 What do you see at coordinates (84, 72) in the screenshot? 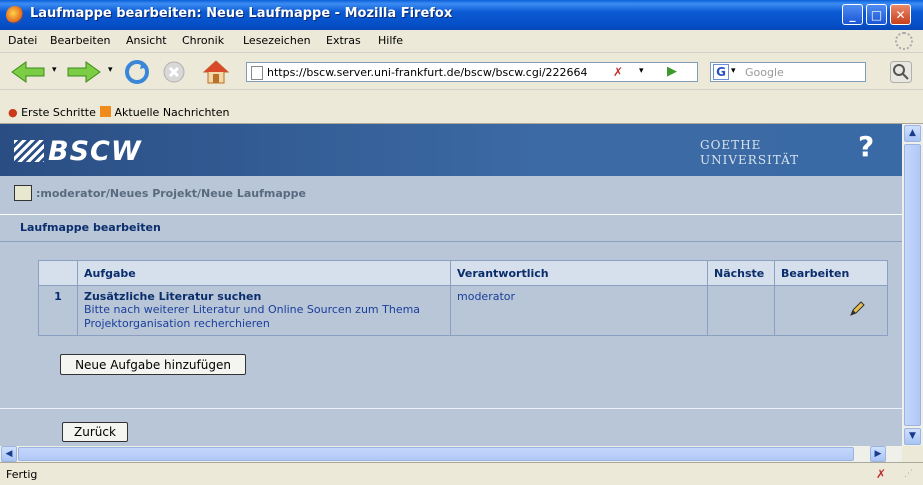
I see `forward-arrow-icon` at bounding box center [84, 72].